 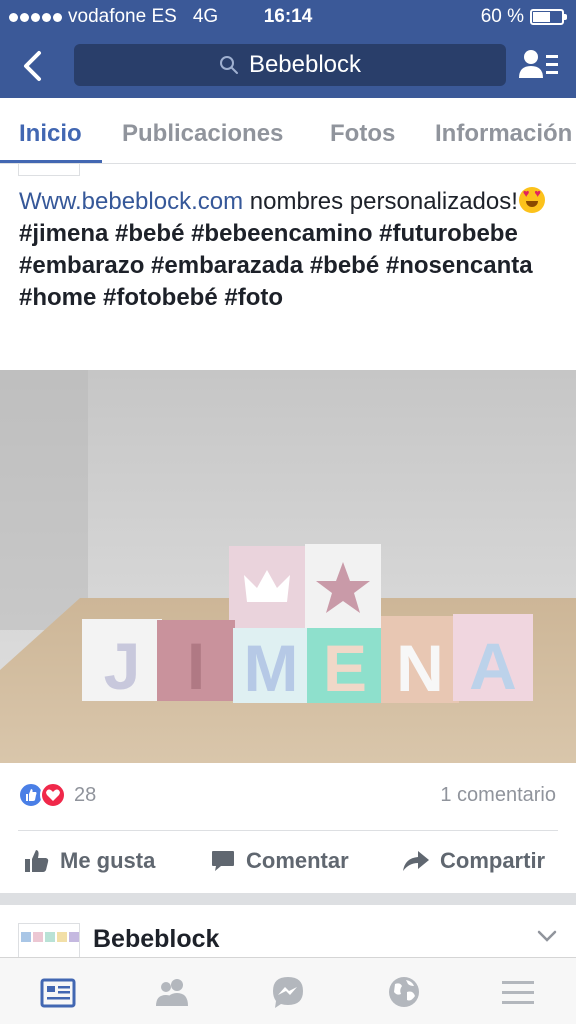 I want to click on like-label: Me gusta, so click(x=108, y=860).